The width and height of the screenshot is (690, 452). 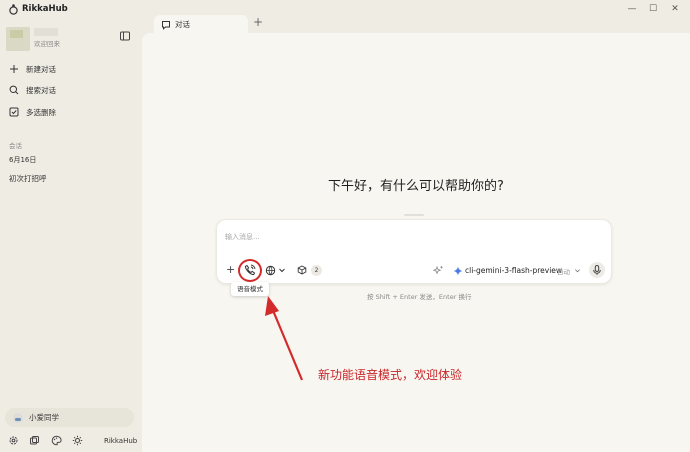 What do you see at coordinates (414, 215) in the screenshot?
I see `resize-handle` at bounding box center [414, 215].